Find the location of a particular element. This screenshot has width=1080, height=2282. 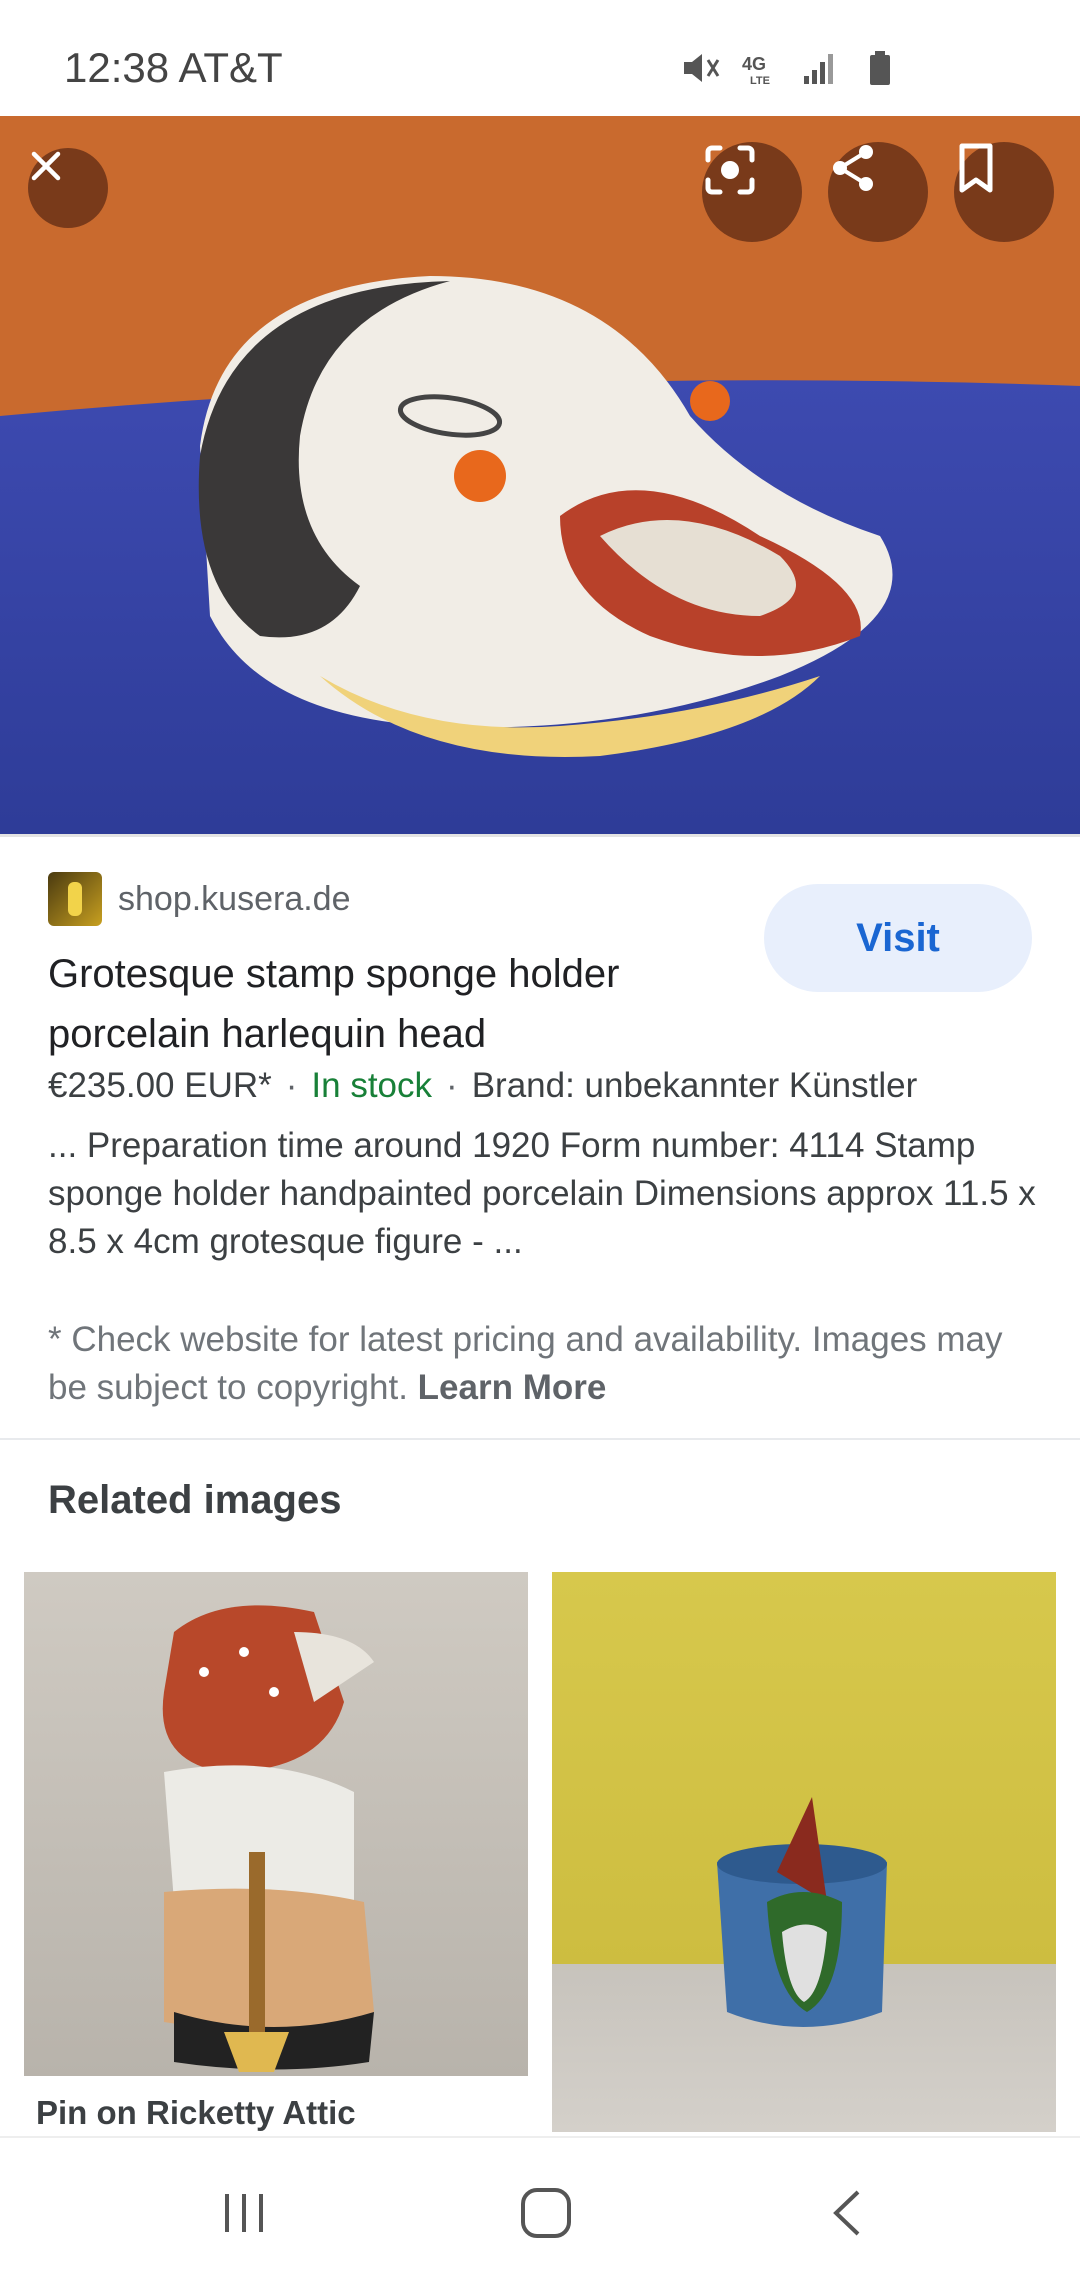

bookmark-icon is located at coordinates (976, 168).